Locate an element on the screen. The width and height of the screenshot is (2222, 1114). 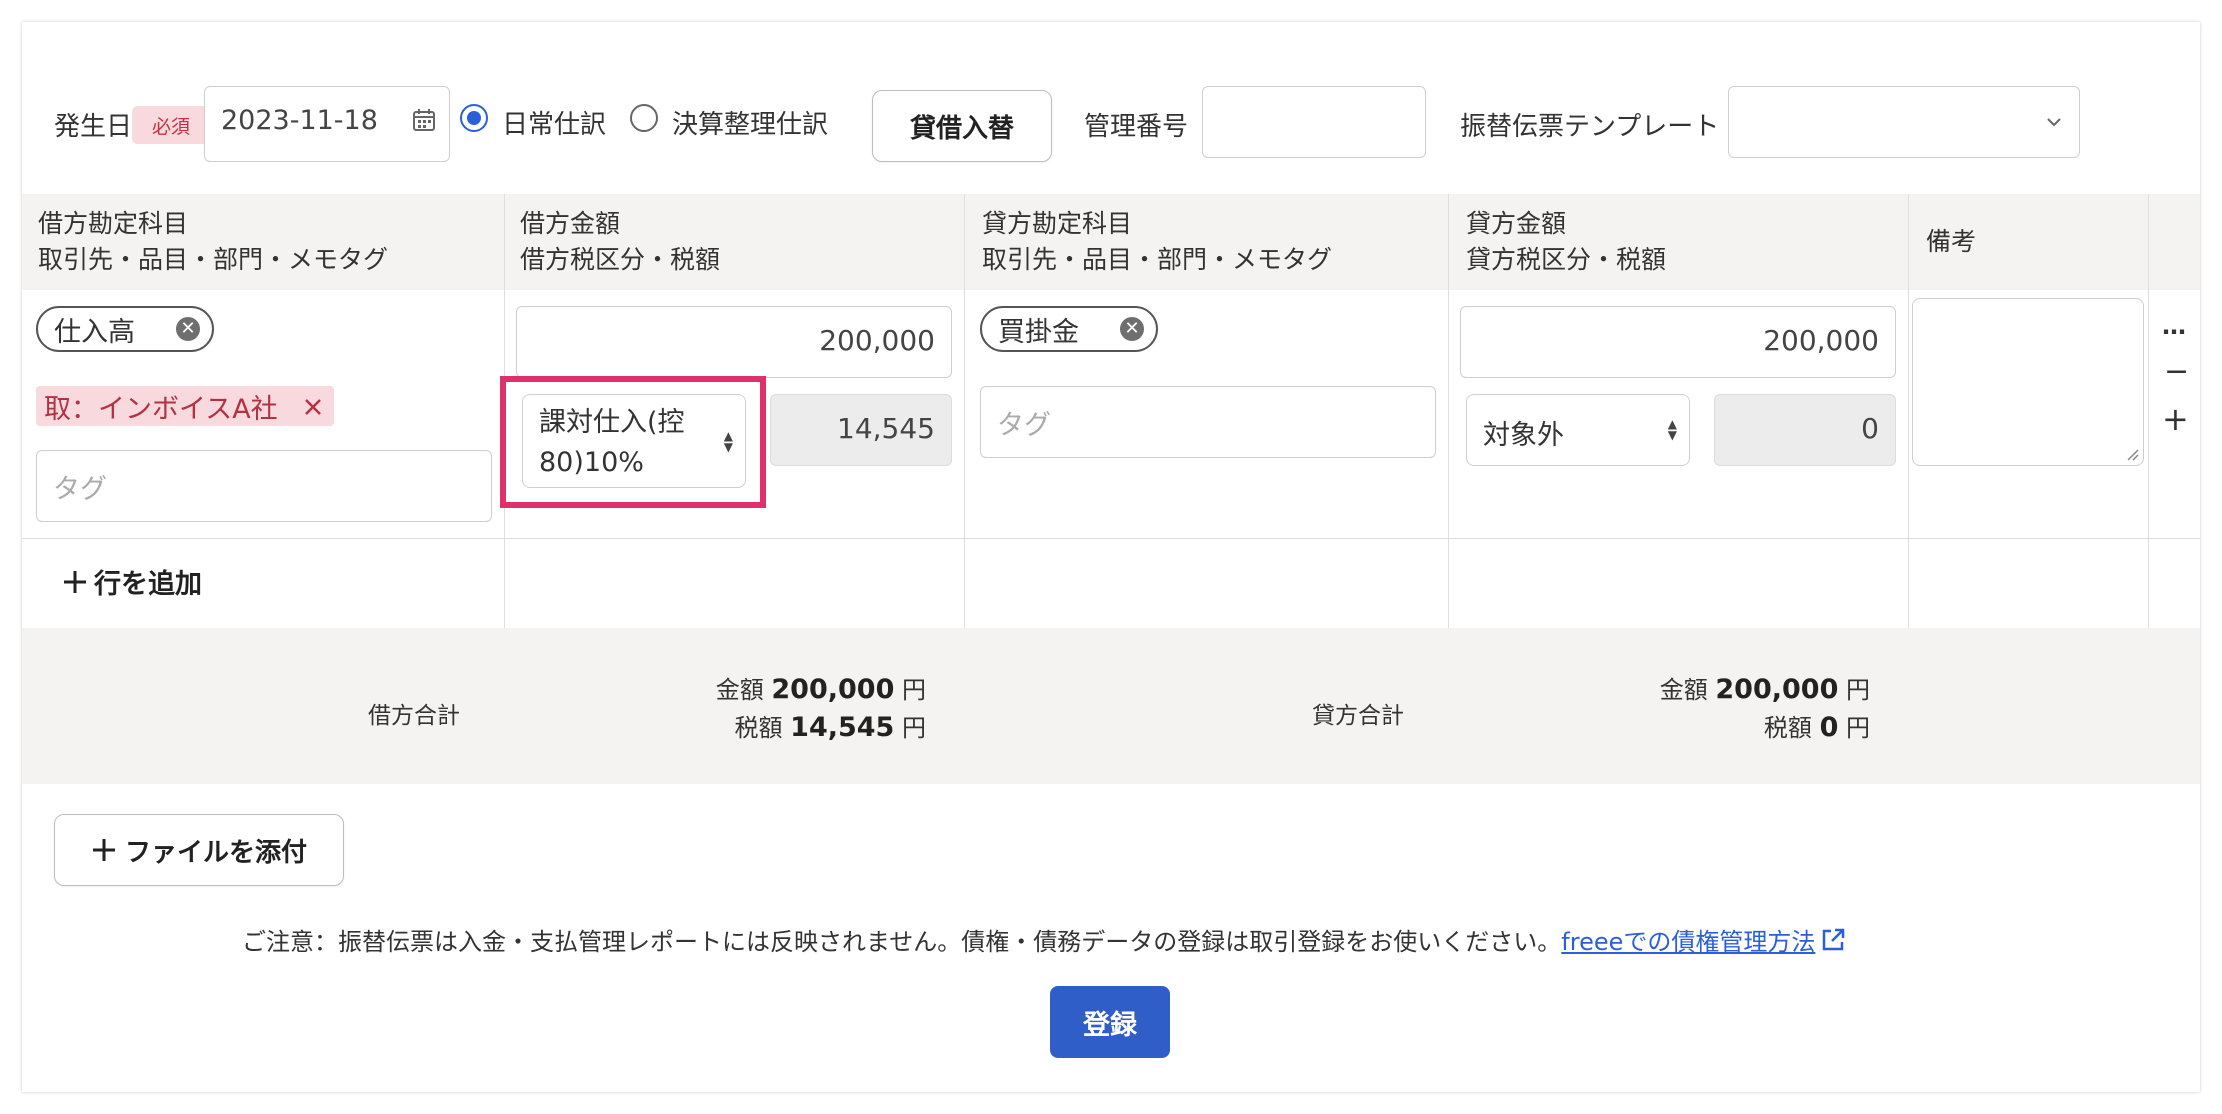
debit-partner-tag: 取：インボイスA社 is located at coordinates (185, 406).